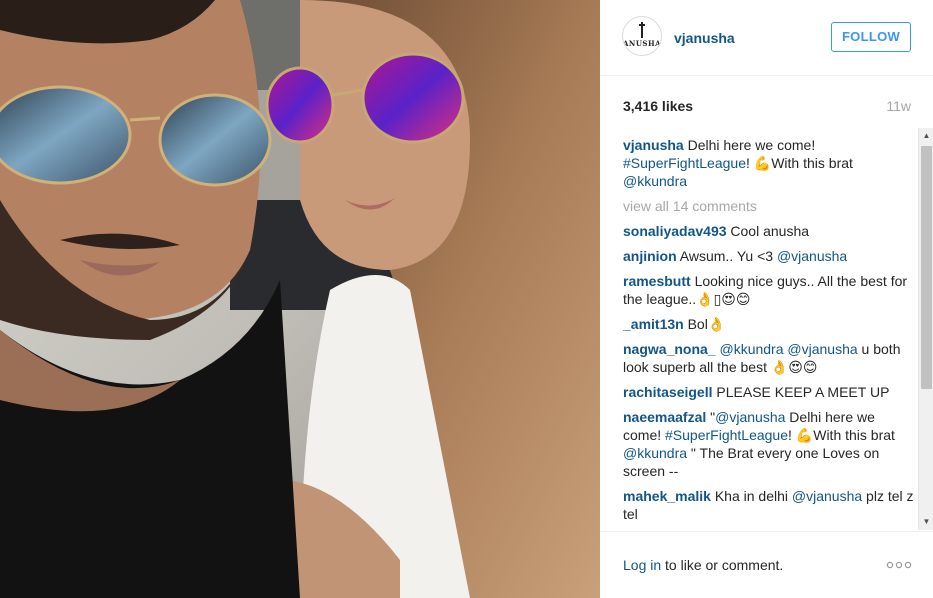  Describe the element at coordinates (675, 231) in the screenshot. I see `comment-username: sonaliyadav493` at that location.